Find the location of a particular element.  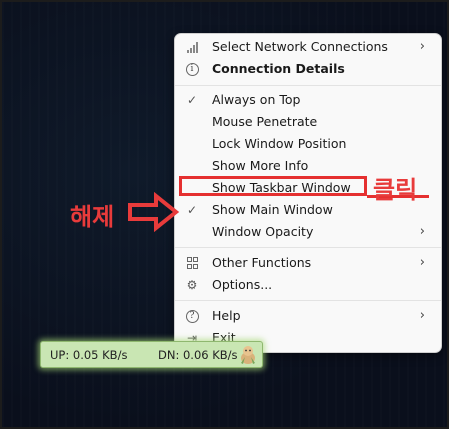

arrow-right-icon is located at coordinates (154, 212).